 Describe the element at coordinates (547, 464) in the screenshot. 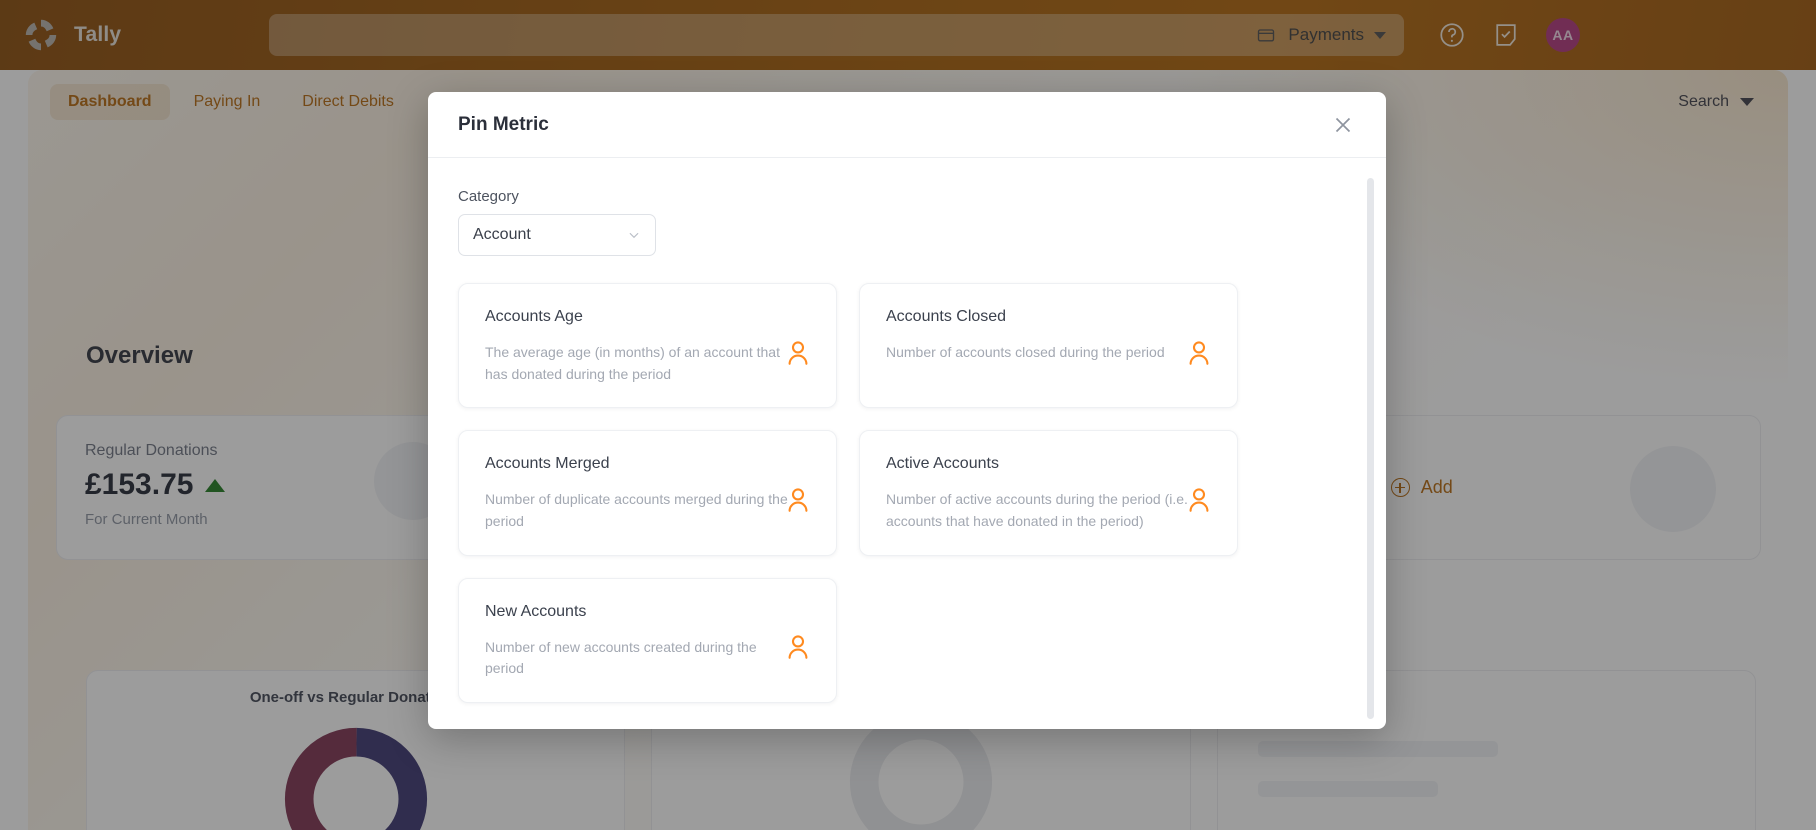

I see `metric-name: Accounts Merged` at that location.